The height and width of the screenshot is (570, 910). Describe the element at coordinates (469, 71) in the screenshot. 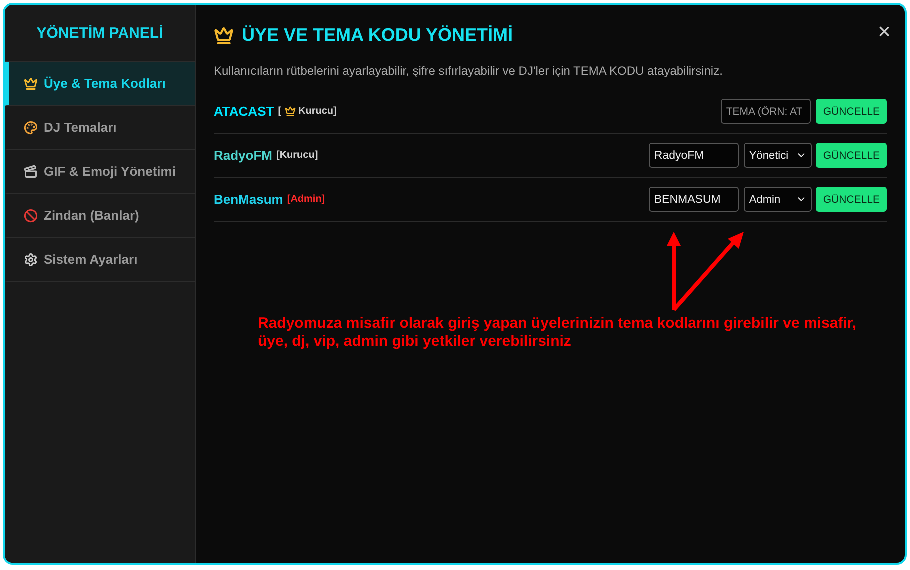

I see `panel-description: Kullanıcıların rütbelerini ayarlayabilir, şifre sıfırlayabilir ve DJ'ler için TEMA KODU atayabilirsiniz.` at that location.